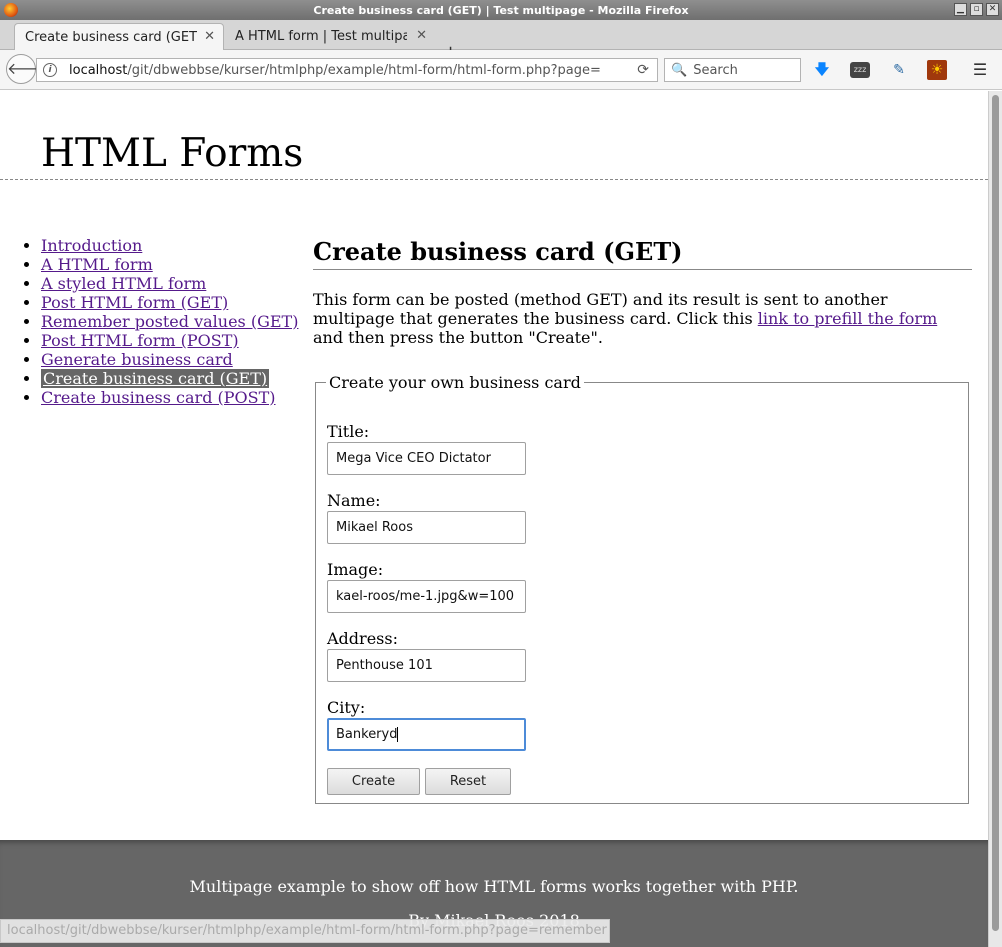  Describe the element at coordinates (28, 69) in the screenshot. I see `back-button: 🡐` at that location.